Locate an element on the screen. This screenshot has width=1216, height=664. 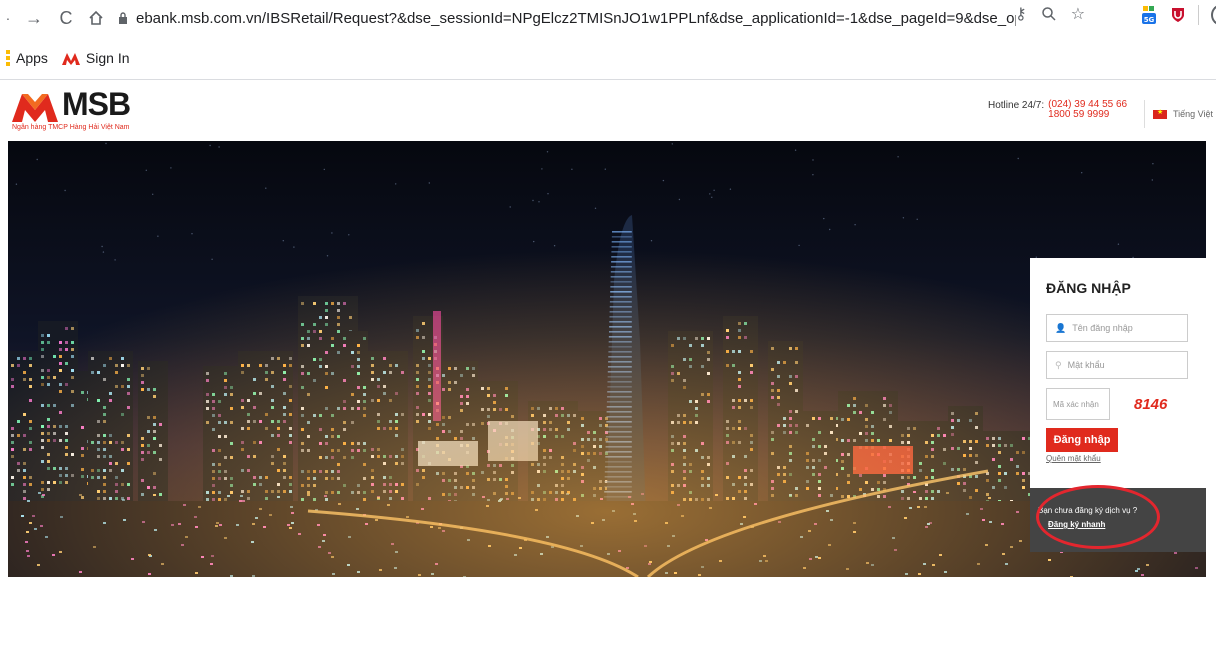
toolbar-divider is located at coordinates (1198, 15).